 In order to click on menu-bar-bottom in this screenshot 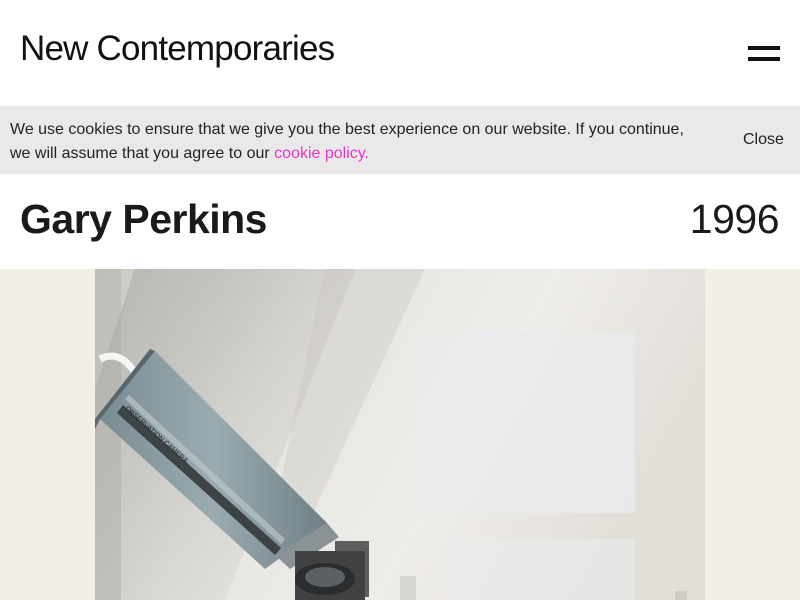, I will do `click(764, 59)`.